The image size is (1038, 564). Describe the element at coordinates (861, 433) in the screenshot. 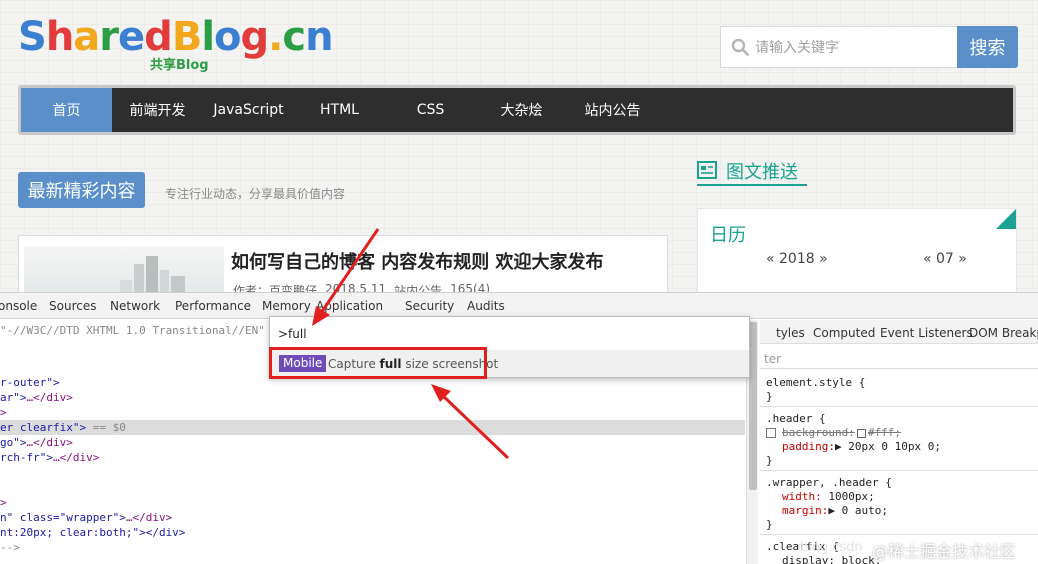

I see `color-swatch` at that location.